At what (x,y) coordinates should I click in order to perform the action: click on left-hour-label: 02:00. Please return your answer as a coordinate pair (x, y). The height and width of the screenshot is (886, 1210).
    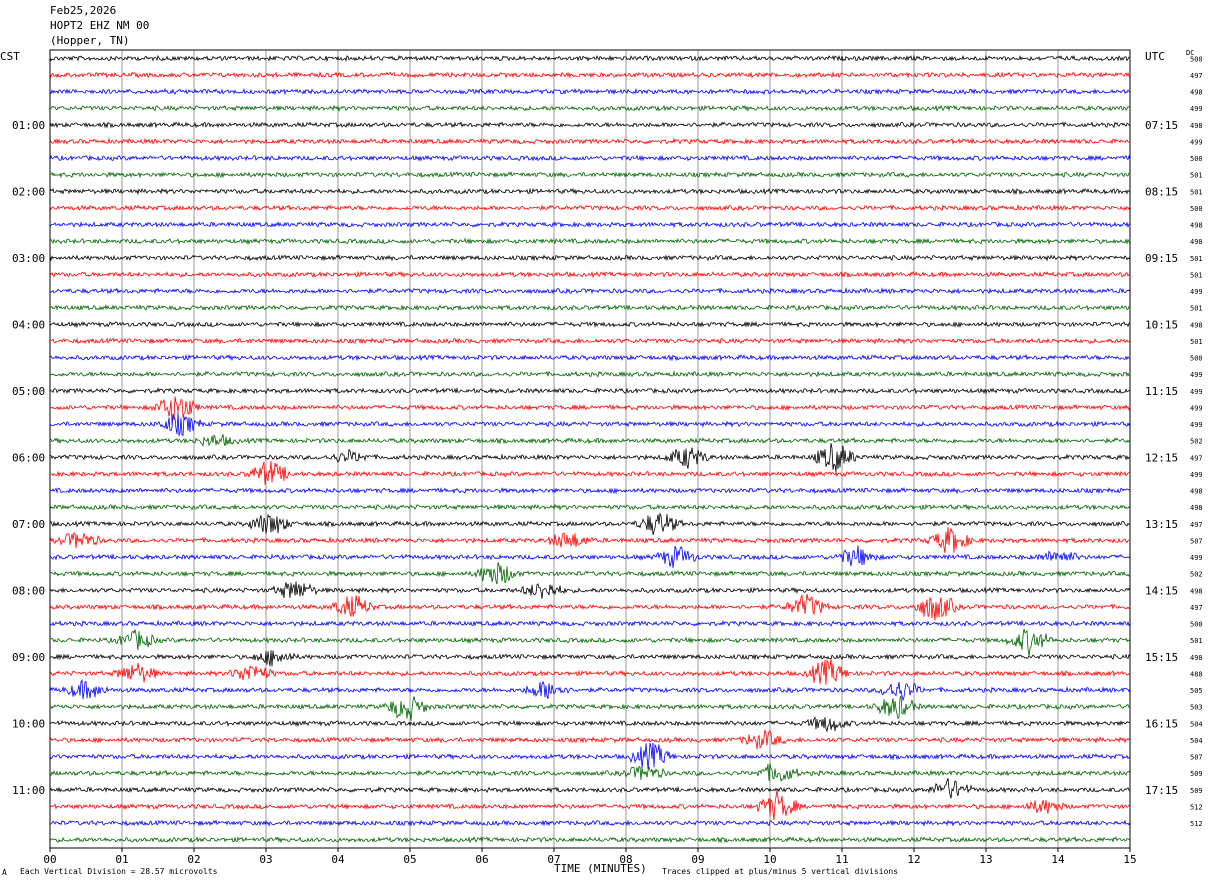
    Looking at the image, I should click on (28, 191).